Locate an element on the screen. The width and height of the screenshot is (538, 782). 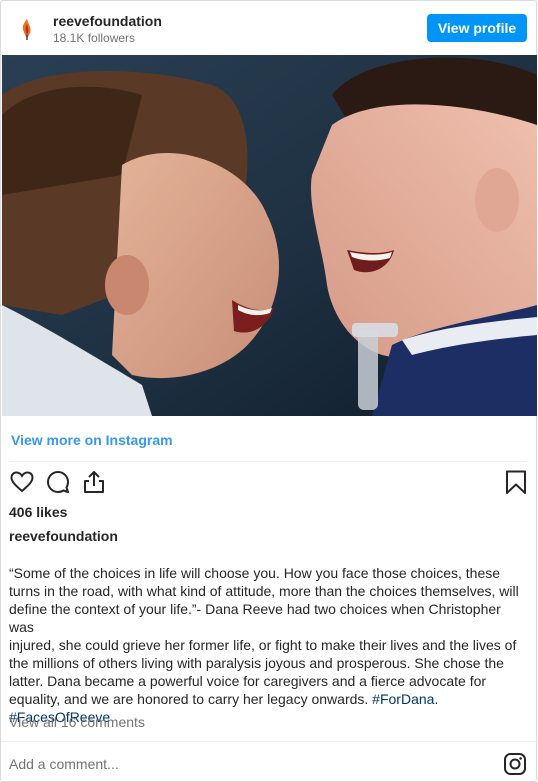
view-comments-link: View all 16 comments is located at coordinates (77, 722).